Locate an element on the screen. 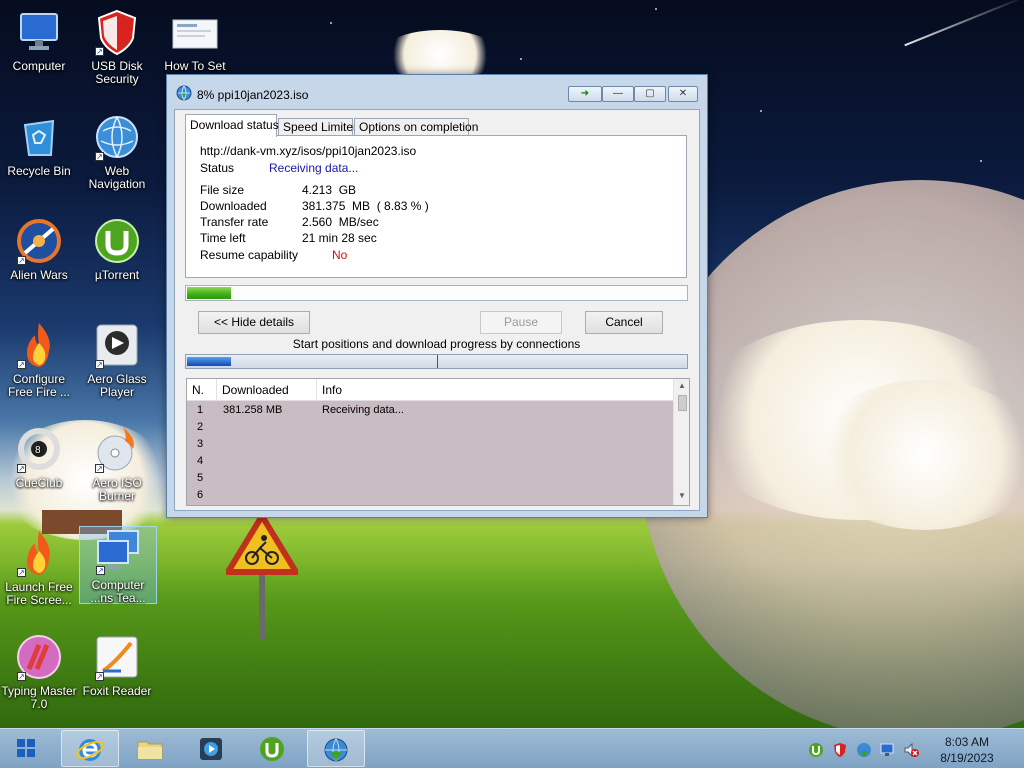  send-to-tray-button: ➜ is located at coordinates (585, 94).